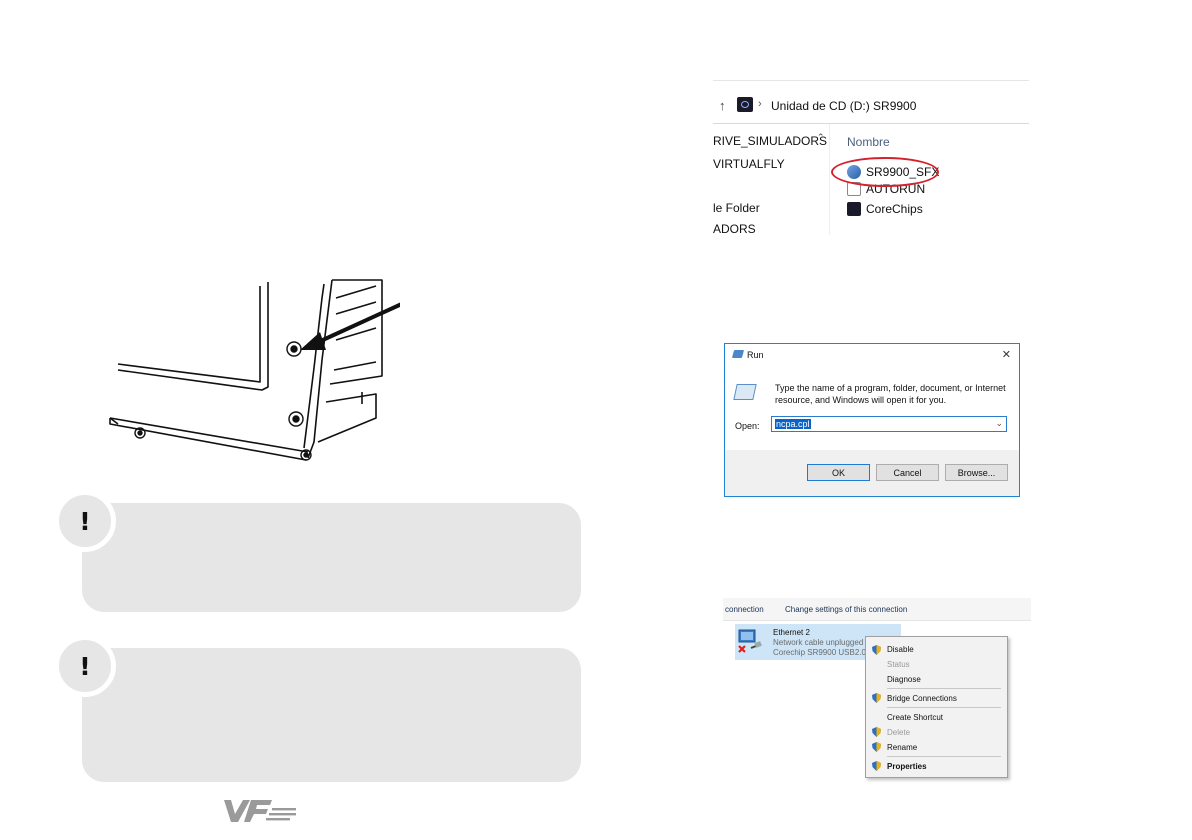 The width and height of the screenshot is (1192, 840). Describe the element at coordinates (1006, 354) in the screenshot. I see `close-icon: ✕` at that location.